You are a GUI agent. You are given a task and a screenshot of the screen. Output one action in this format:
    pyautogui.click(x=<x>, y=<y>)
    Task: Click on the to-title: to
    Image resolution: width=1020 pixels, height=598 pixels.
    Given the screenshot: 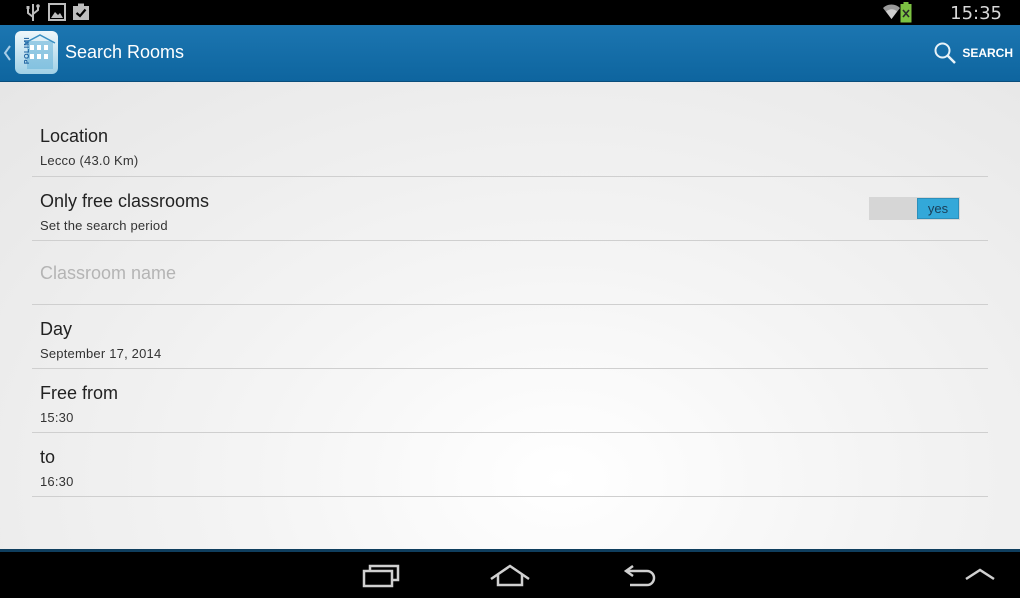 What is the action you would take?
    pyautogui.click(x=48, y=457)
    